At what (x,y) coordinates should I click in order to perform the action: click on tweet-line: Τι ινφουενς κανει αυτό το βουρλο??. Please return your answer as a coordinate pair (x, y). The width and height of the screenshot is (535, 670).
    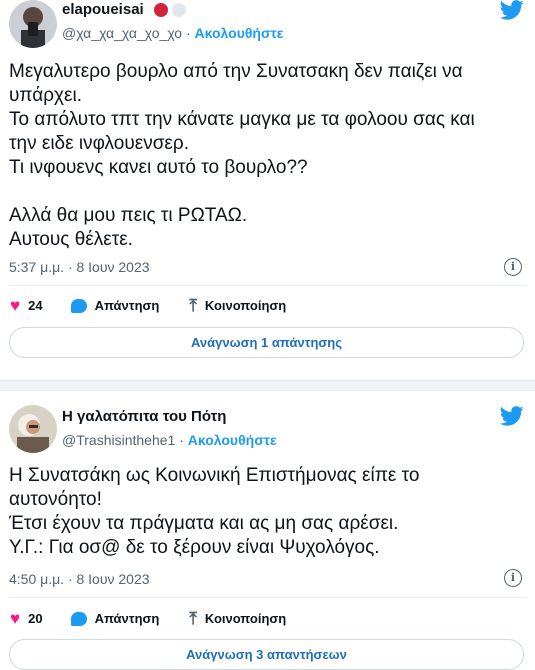
    Looking at the image, I should click on (158, 167).